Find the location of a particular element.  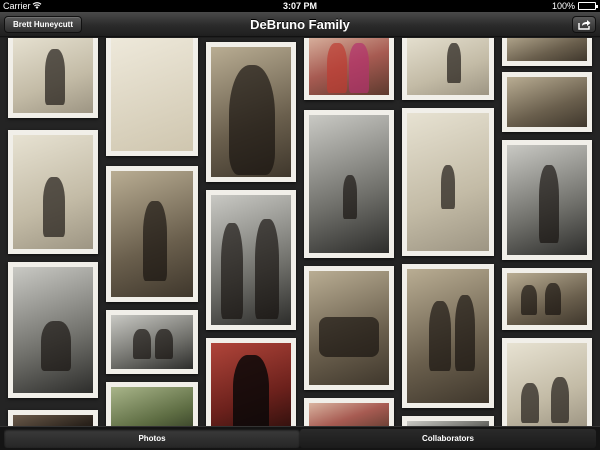

status-time: 3:07 PM is located at coordinates (299, 6).